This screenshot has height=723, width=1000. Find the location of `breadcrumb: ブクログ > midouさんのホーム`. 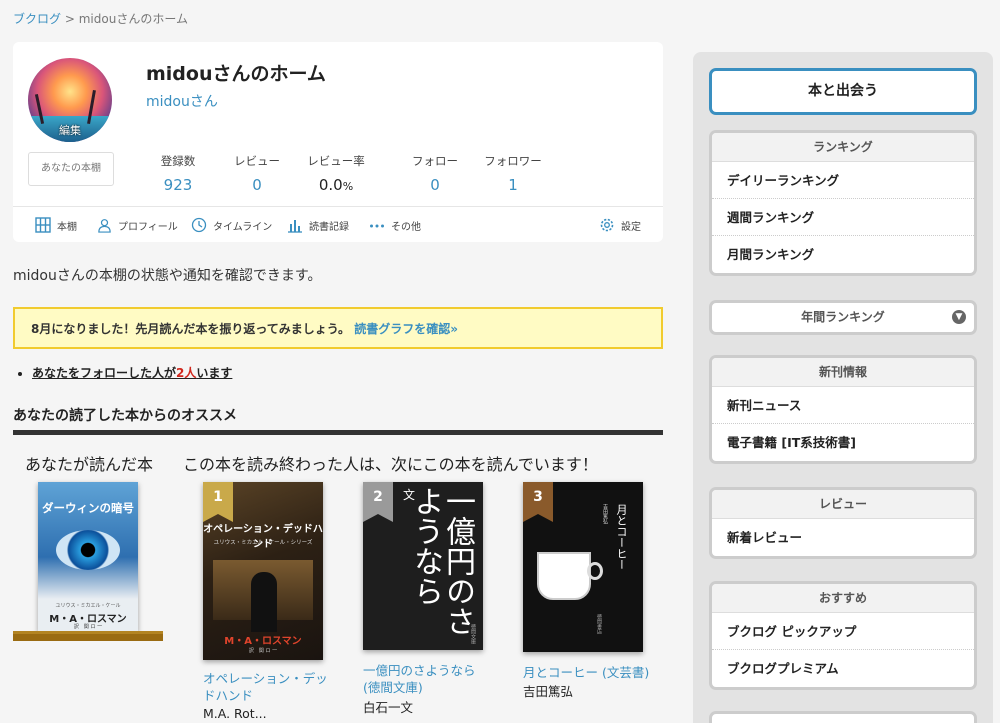

breadcrumb: ブクログ > midouさんのホーム is located at coordinates (100, 18).